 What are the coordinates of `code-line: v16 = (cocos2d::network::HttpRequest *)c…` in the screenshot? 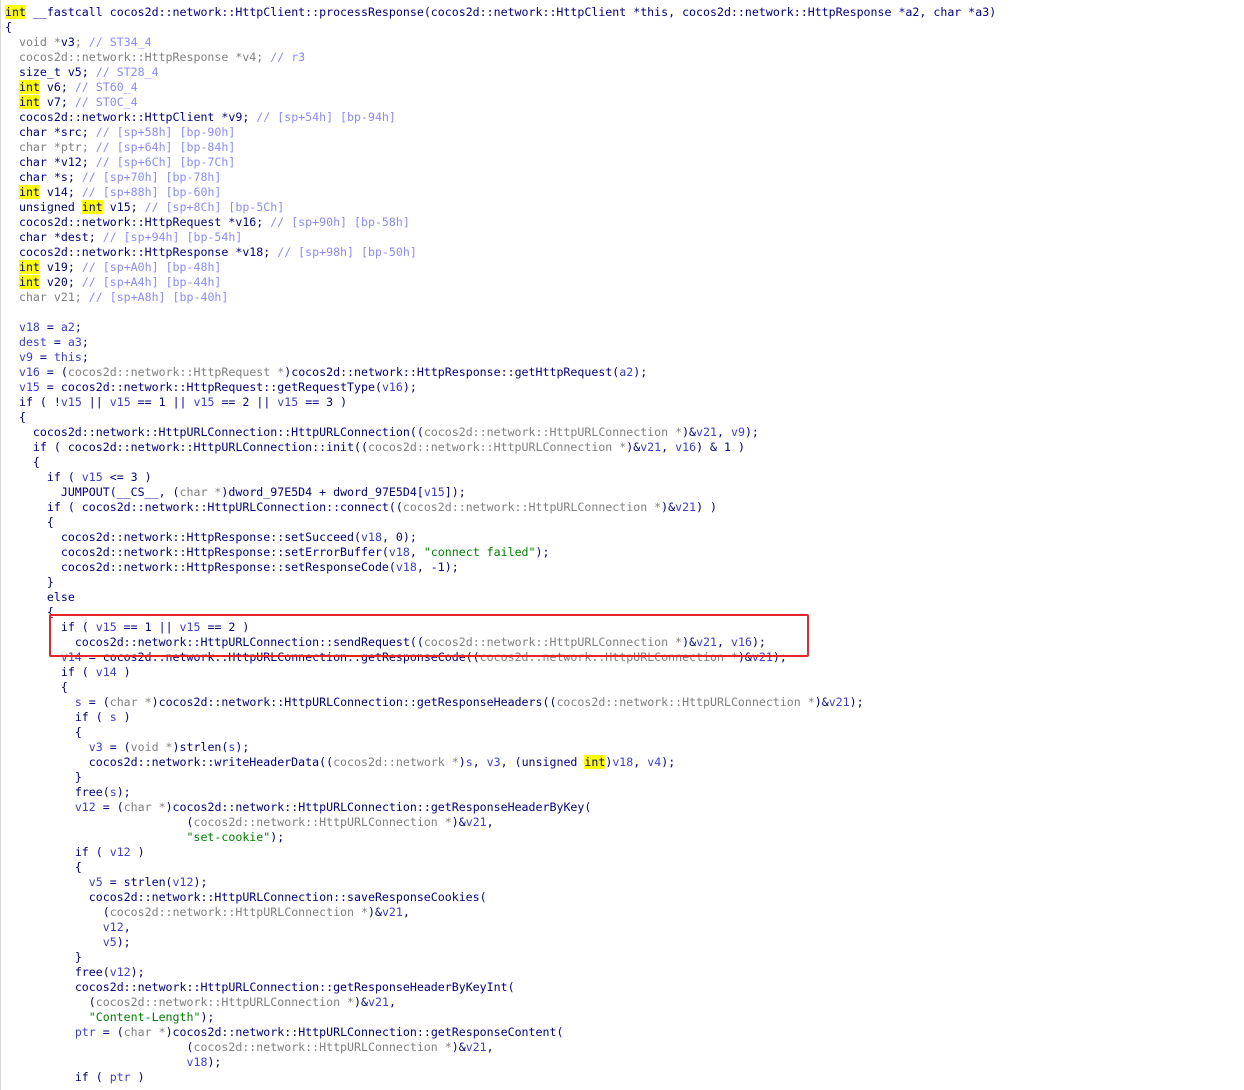 It's located at (500, 372).